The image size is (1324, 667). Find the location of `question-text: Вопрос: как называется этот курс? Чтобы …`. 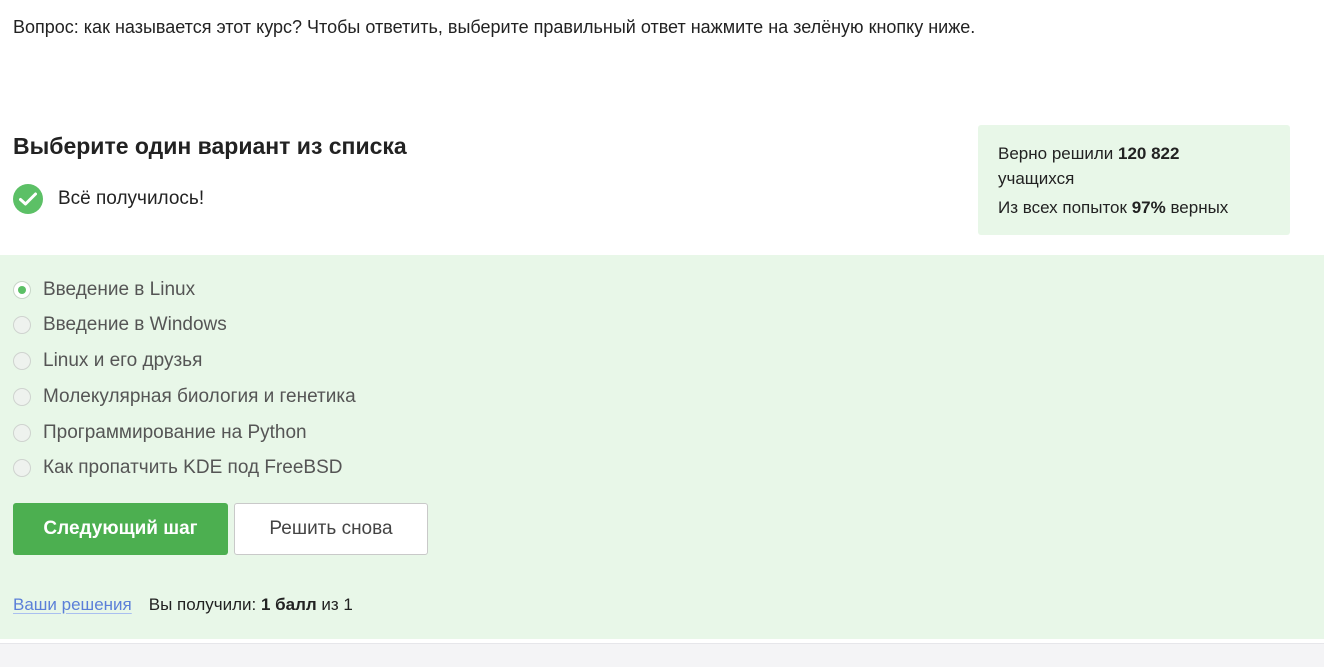

question-text: Вопрос: как называется этот курс? Чтобы … is located at coordinates (494, 27).